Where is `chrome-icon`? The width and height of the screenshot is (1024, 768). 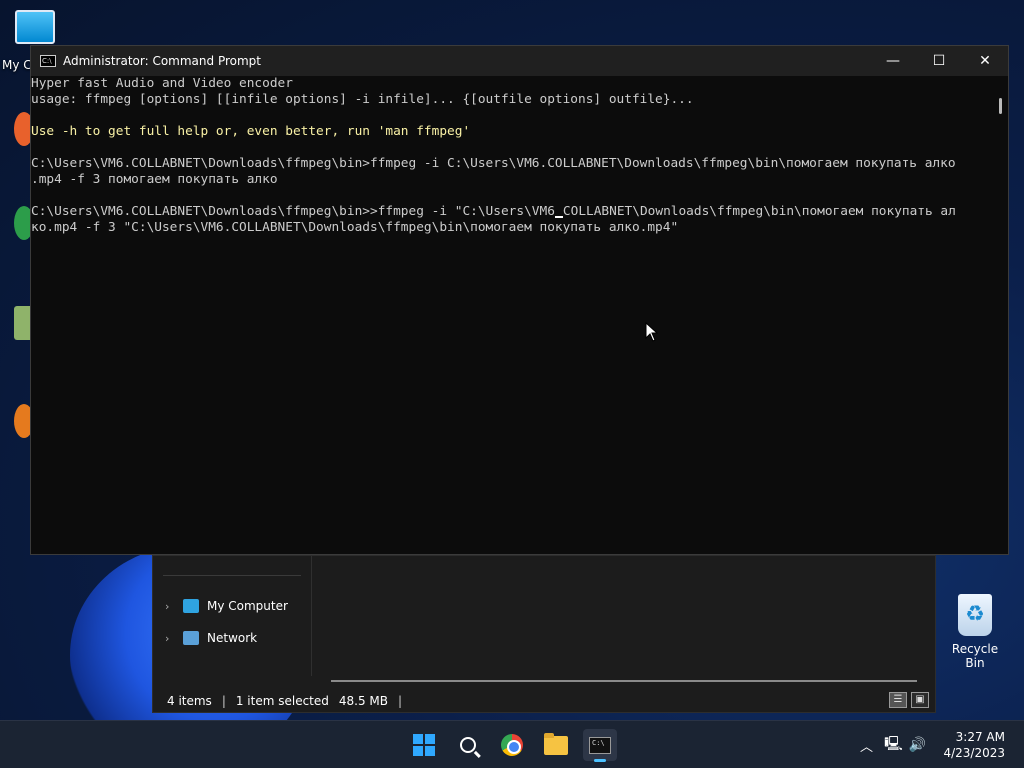 chrome-icon is located at coordinates (512, 745).